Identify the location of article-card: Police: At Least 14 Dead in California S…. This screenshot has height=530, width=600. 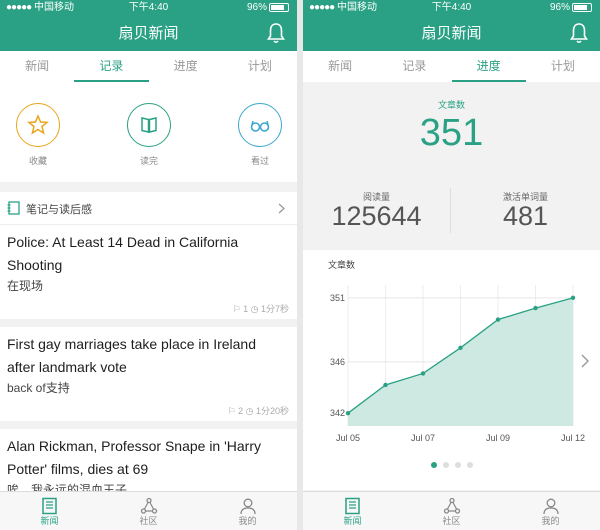
(148, 272).